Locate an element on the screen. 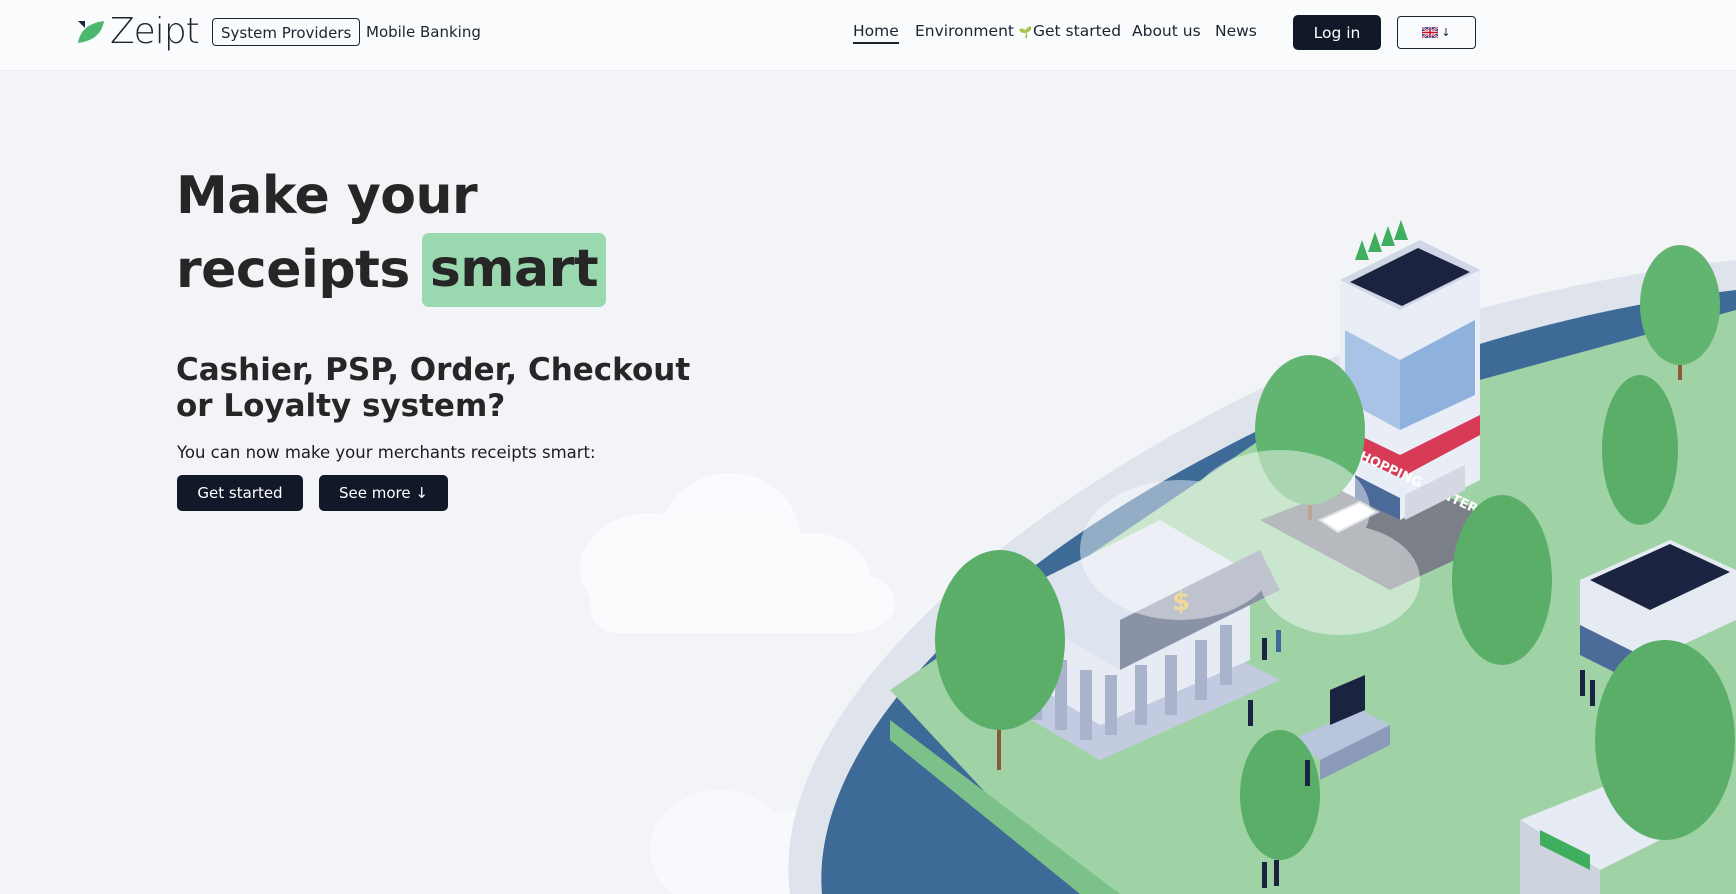  nav-environment: Environment 🌱 is located at coordinates (974, 31).